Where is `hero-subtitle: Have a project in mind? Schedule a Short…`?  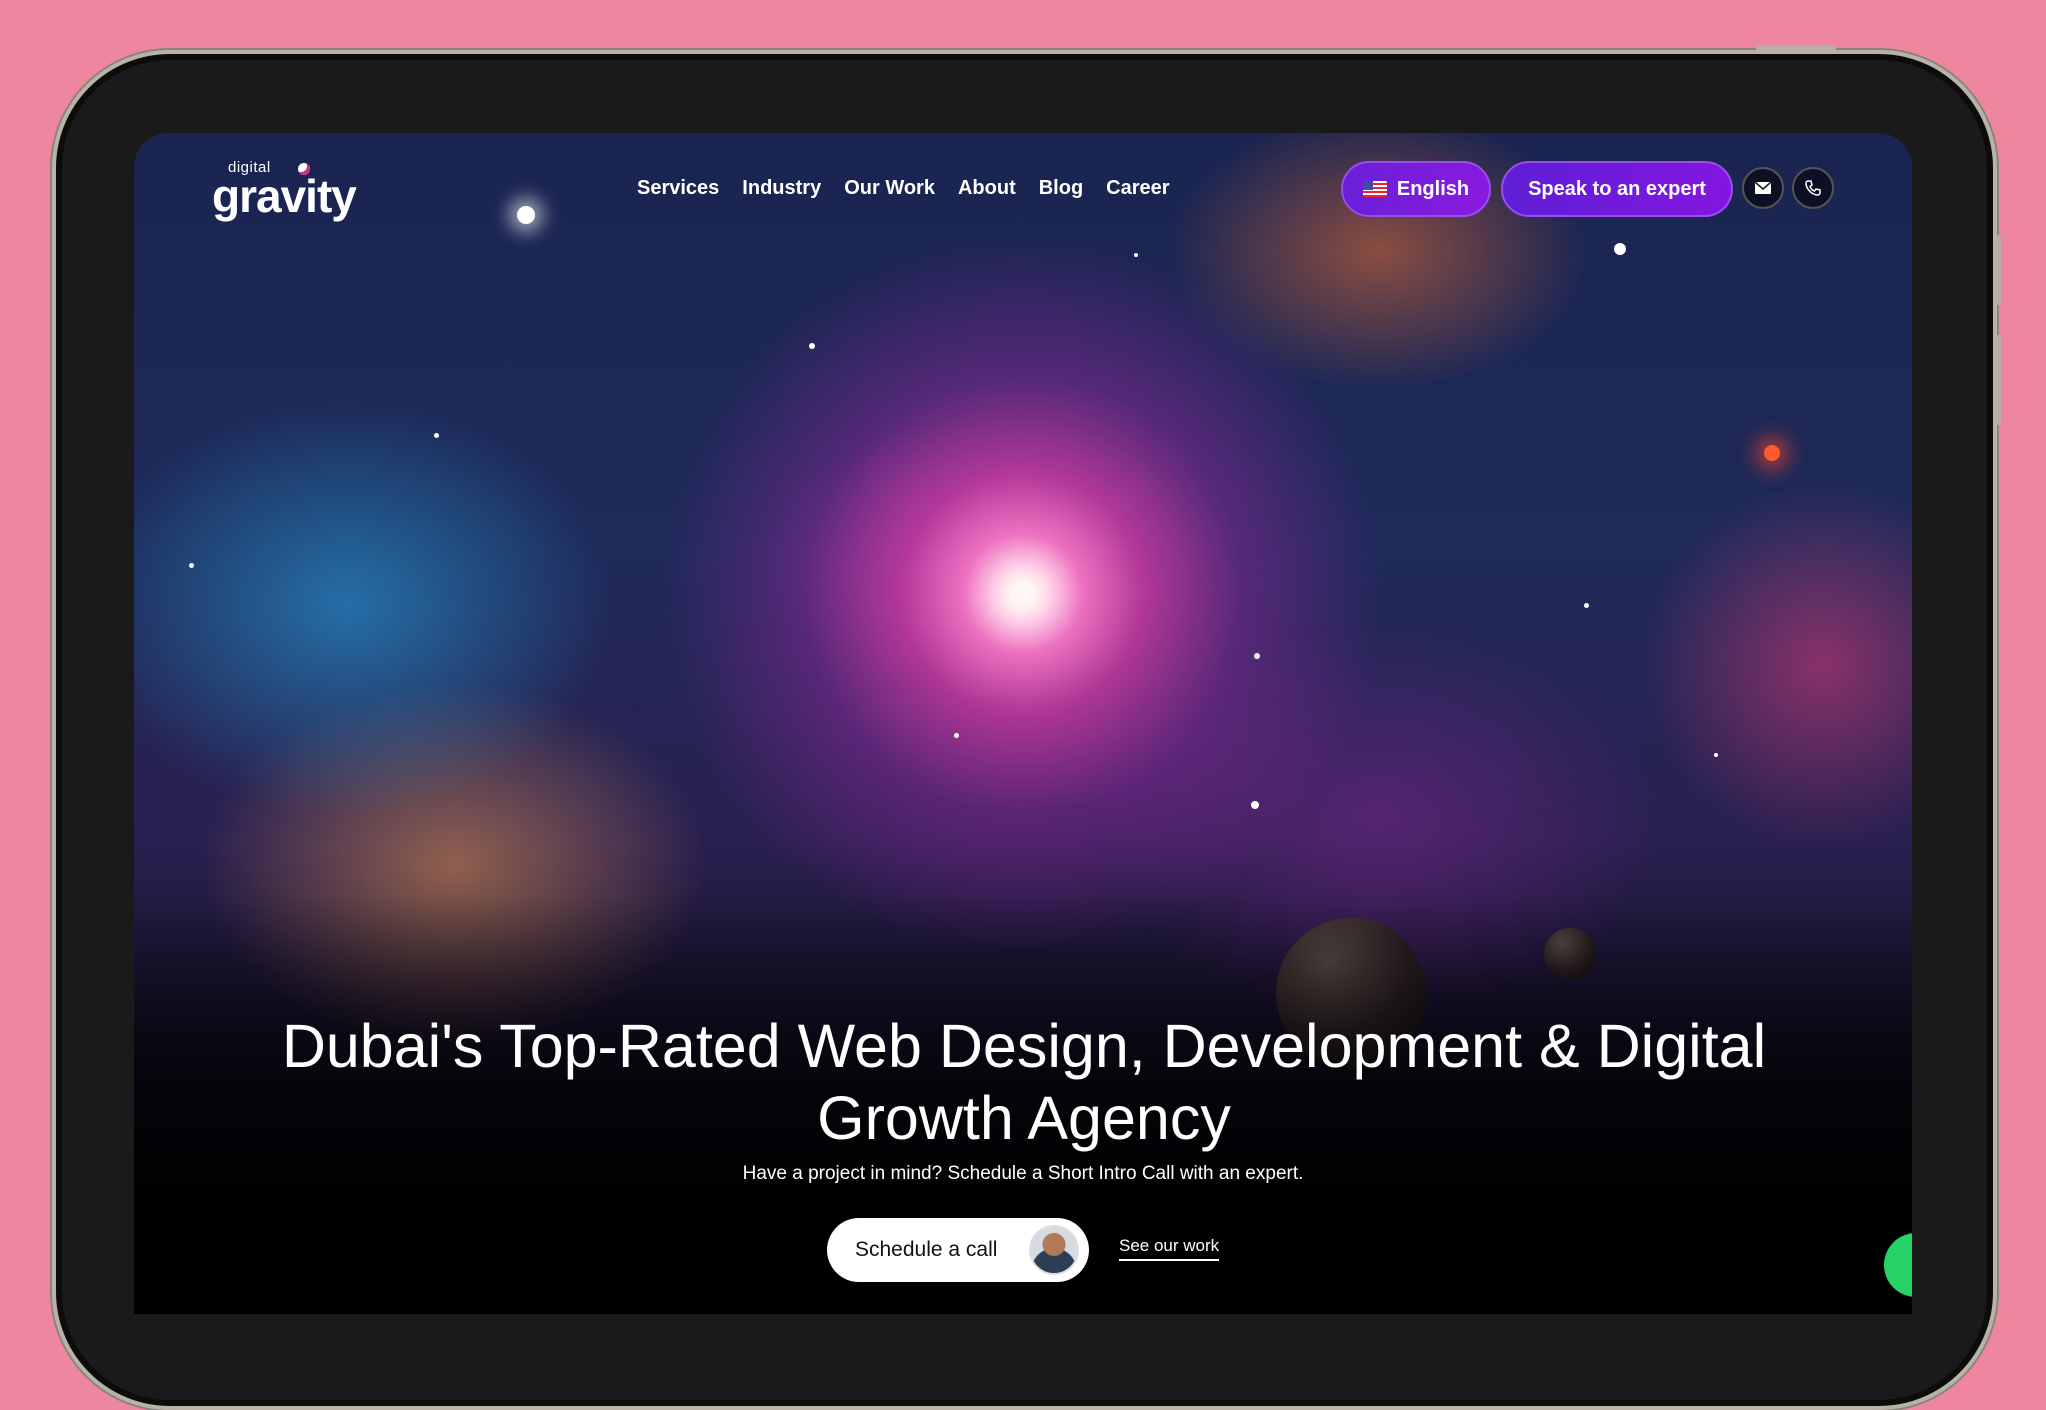 hero-subtitle: Have a project in mind? Schedule a Short… is located at coordinates (1023, 1173).